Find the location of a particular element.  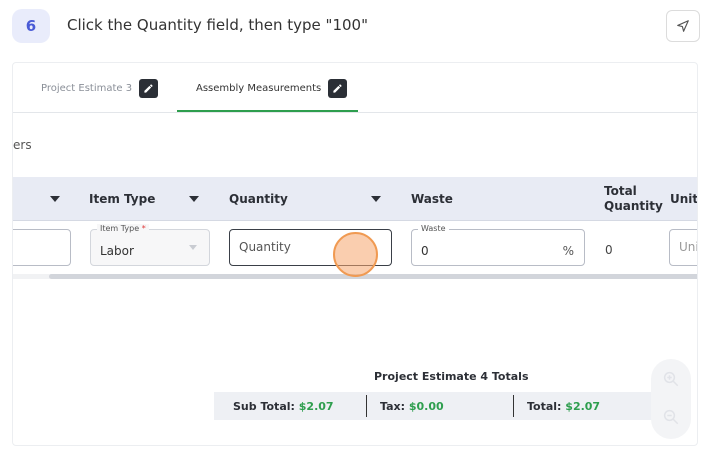

click-target-indicator is located at coordinates (355, 254).